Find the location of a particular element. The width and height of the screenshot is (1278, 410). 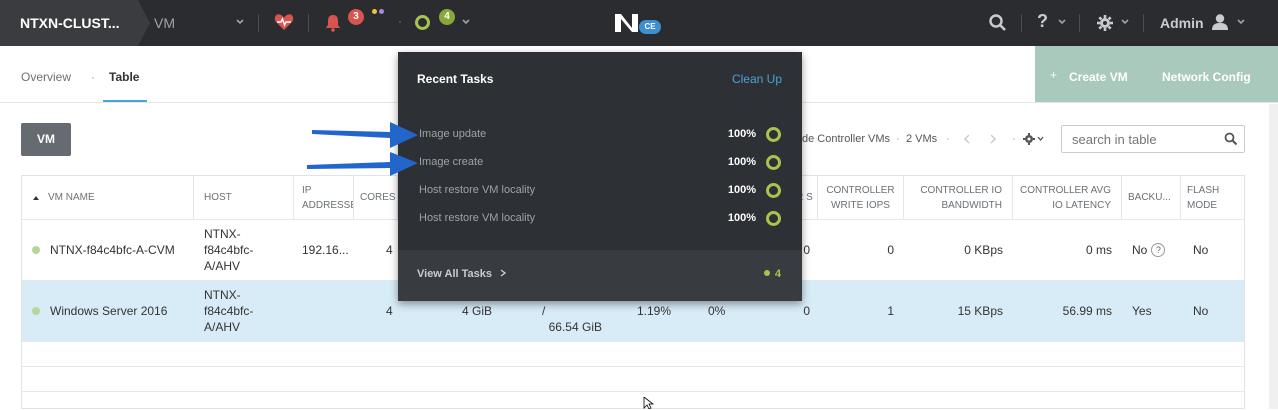

top-bar: NTXN-CLUST... VM 3 4 CE ? Admin is located at coordinates (639, 23).